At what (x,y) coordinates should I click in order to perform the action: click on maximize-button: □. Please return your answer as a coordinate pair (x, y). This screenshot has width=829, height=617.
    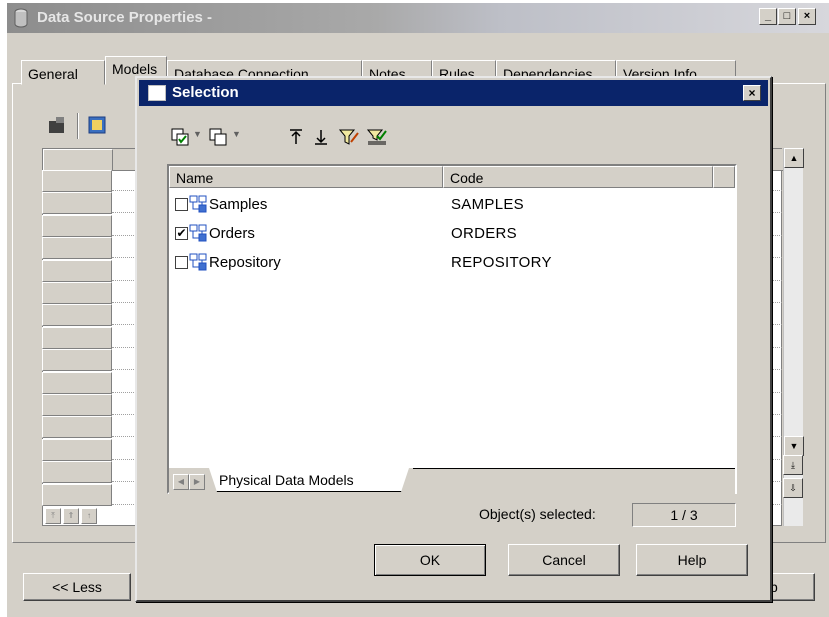
    Looking at the image, I should click on (787, 16).